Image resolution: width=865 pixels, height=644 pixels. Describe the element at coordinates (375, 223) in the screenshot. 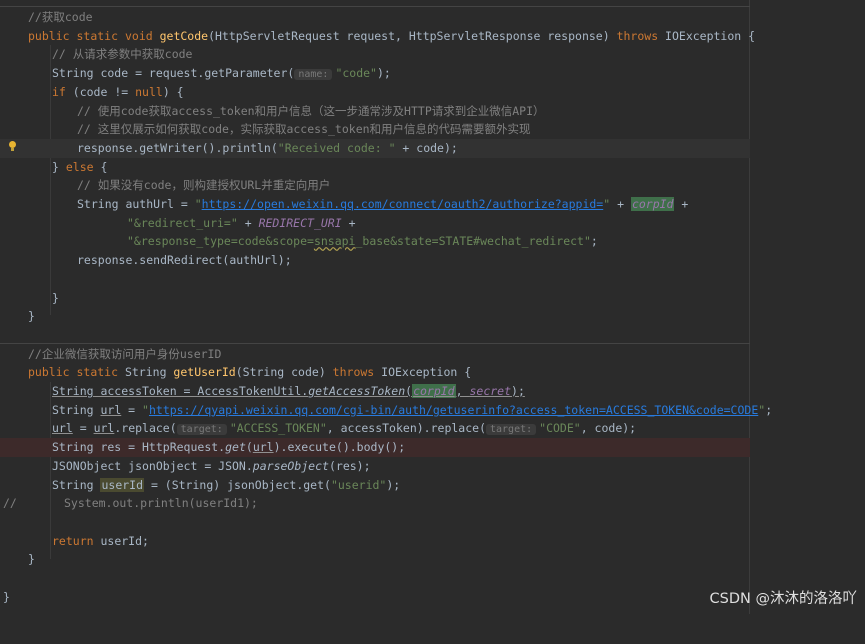

I see `code-line: "&redirect_uri=" + REDIRECT_URI +` at that location.